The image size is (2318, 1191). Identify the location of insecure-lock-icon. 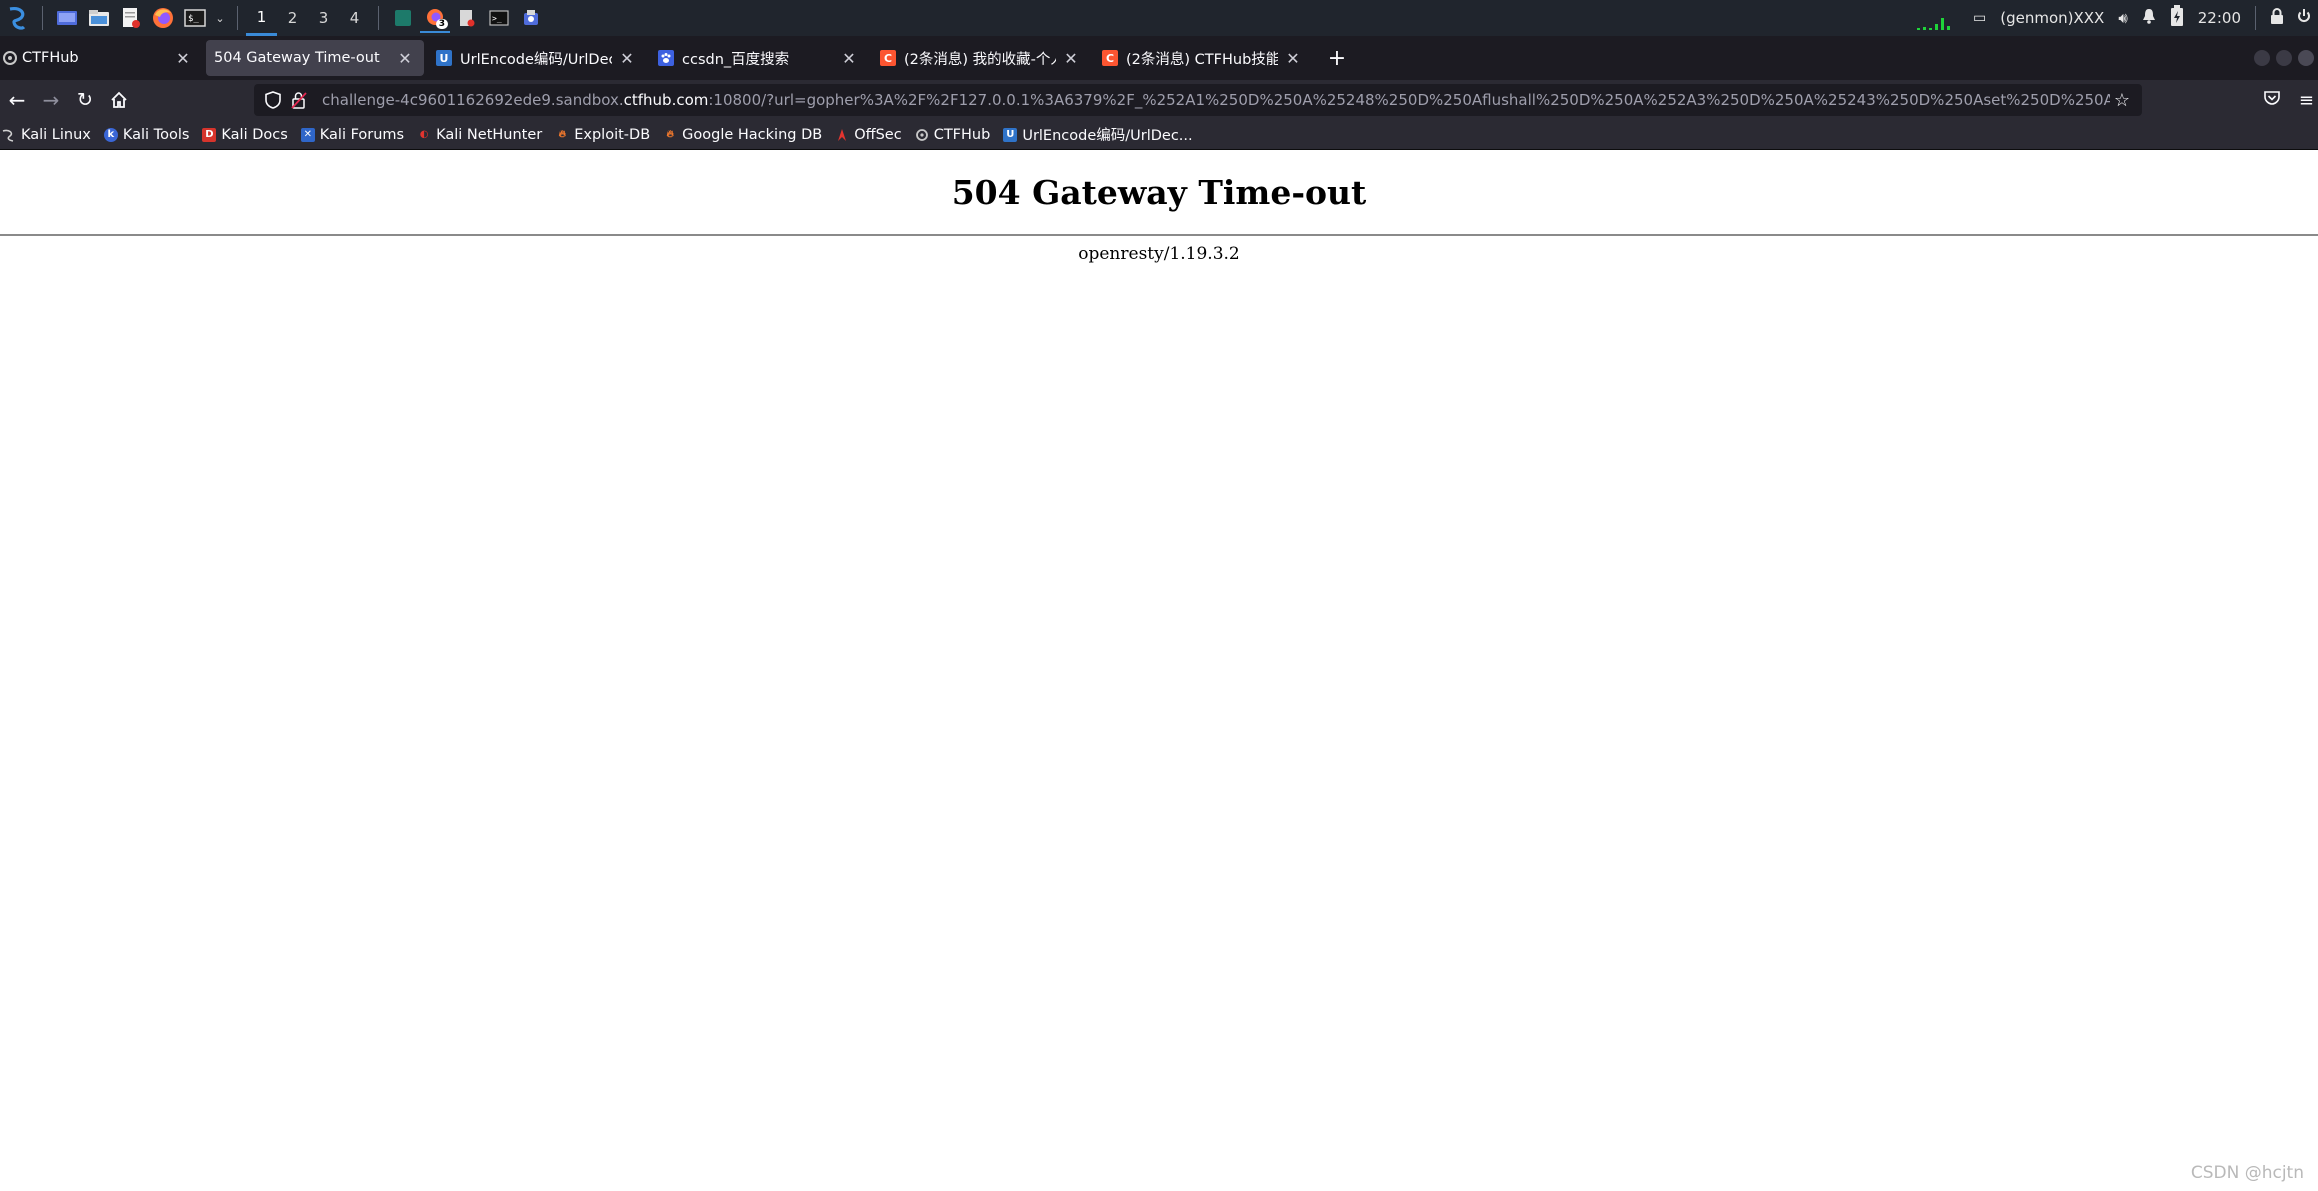
(299, 100).